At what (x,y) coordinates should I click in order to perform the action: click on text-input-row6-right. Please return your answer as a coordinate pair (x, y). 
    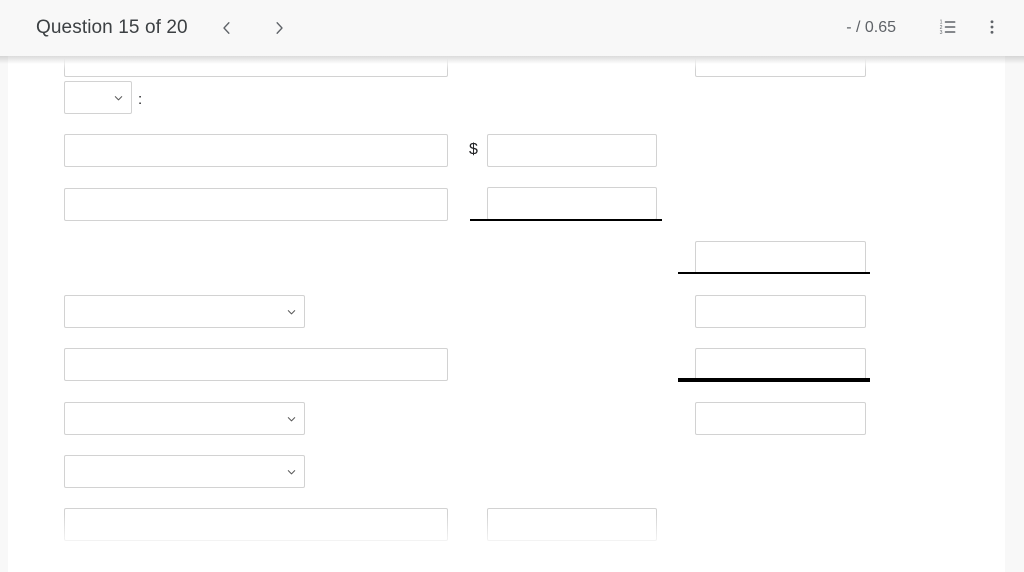
    Looking at the image, I should click on (780, 311).